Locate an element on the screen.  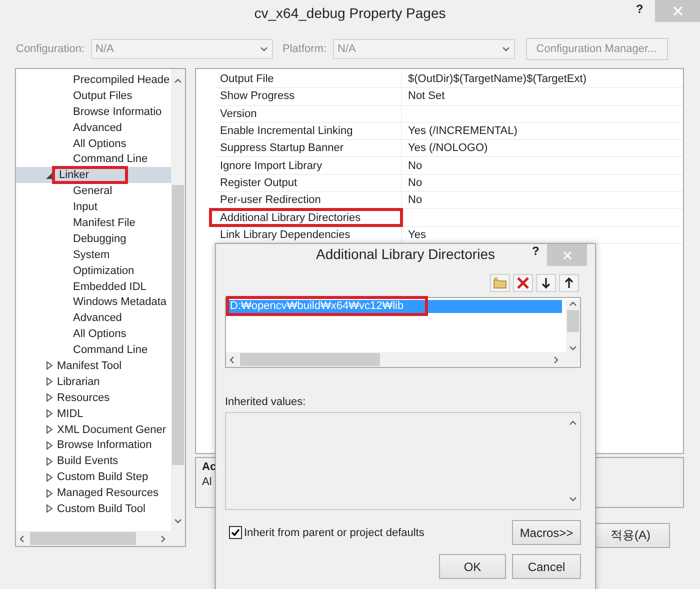
tree-item: Browse Information is located at coordinates (104, 445).